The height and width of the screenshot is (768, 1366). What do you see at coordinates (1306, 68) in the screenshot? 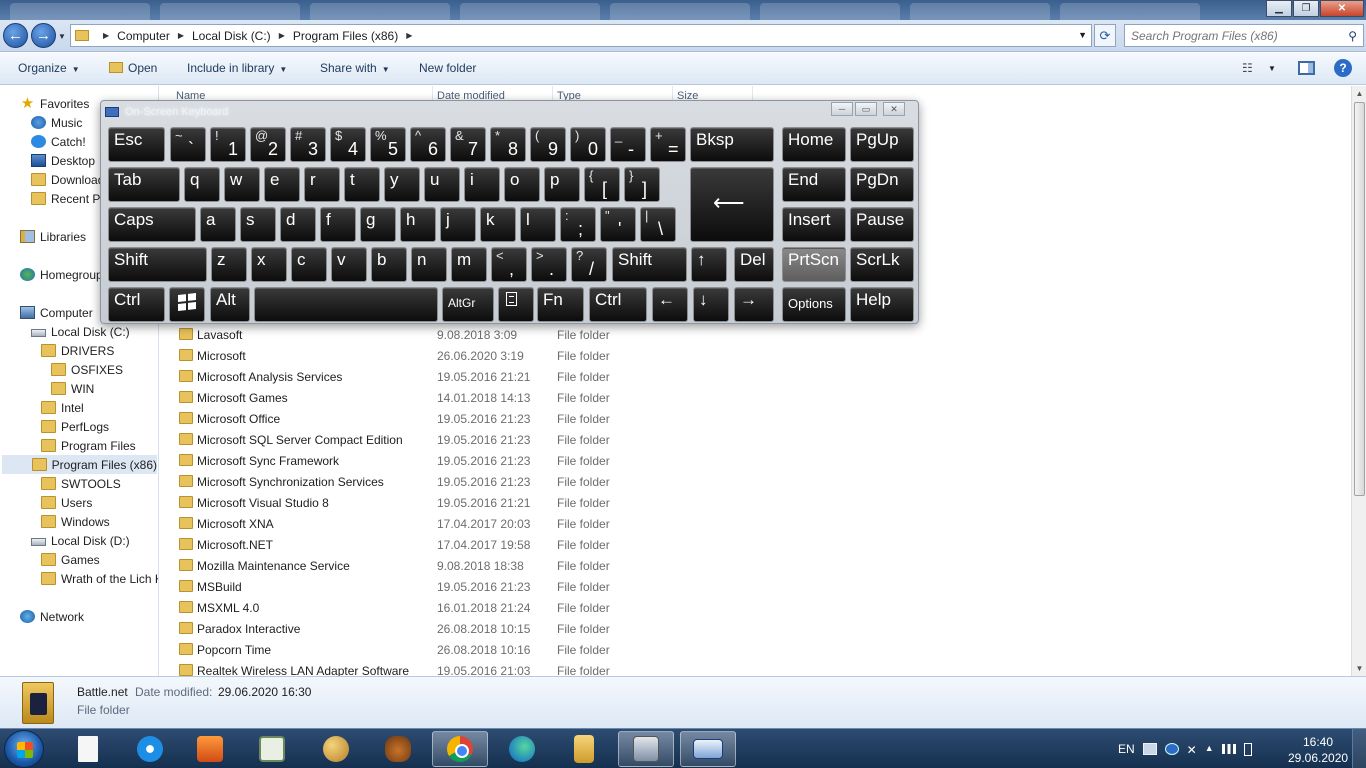
I see `preview-pane-icon` at bounding box center [1306, 68].